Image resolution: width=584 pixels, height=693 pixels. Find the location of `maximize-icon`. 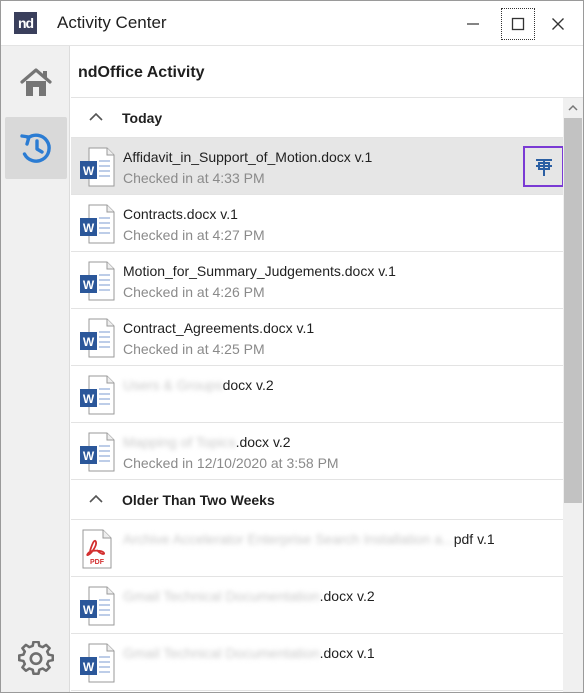

maximize-icon is located at coordinates (518, 24).